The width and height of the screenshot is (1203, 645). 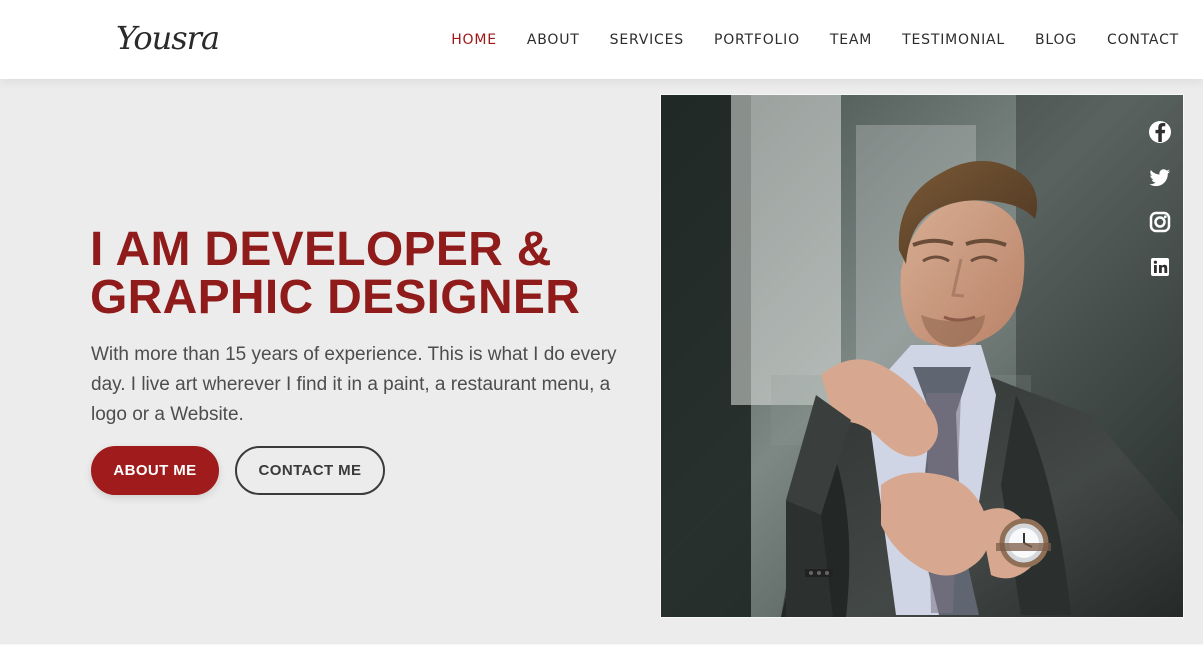 I want to click on hero-title-line-1: I AM DEVELOPER &, so click(x=321, y=249).